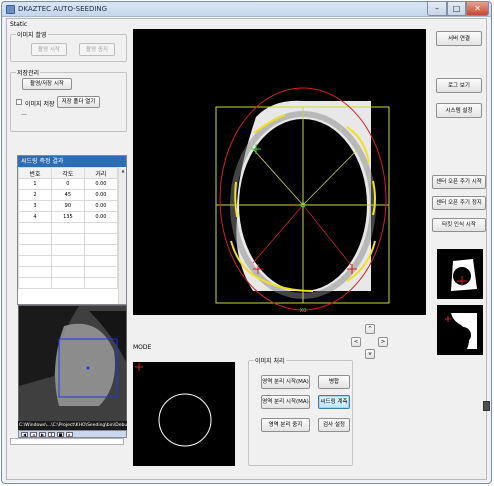 The width and height of the screenshot is (494, 486). I want to click on table-row: 1 0 0.00, so click(68, 184).